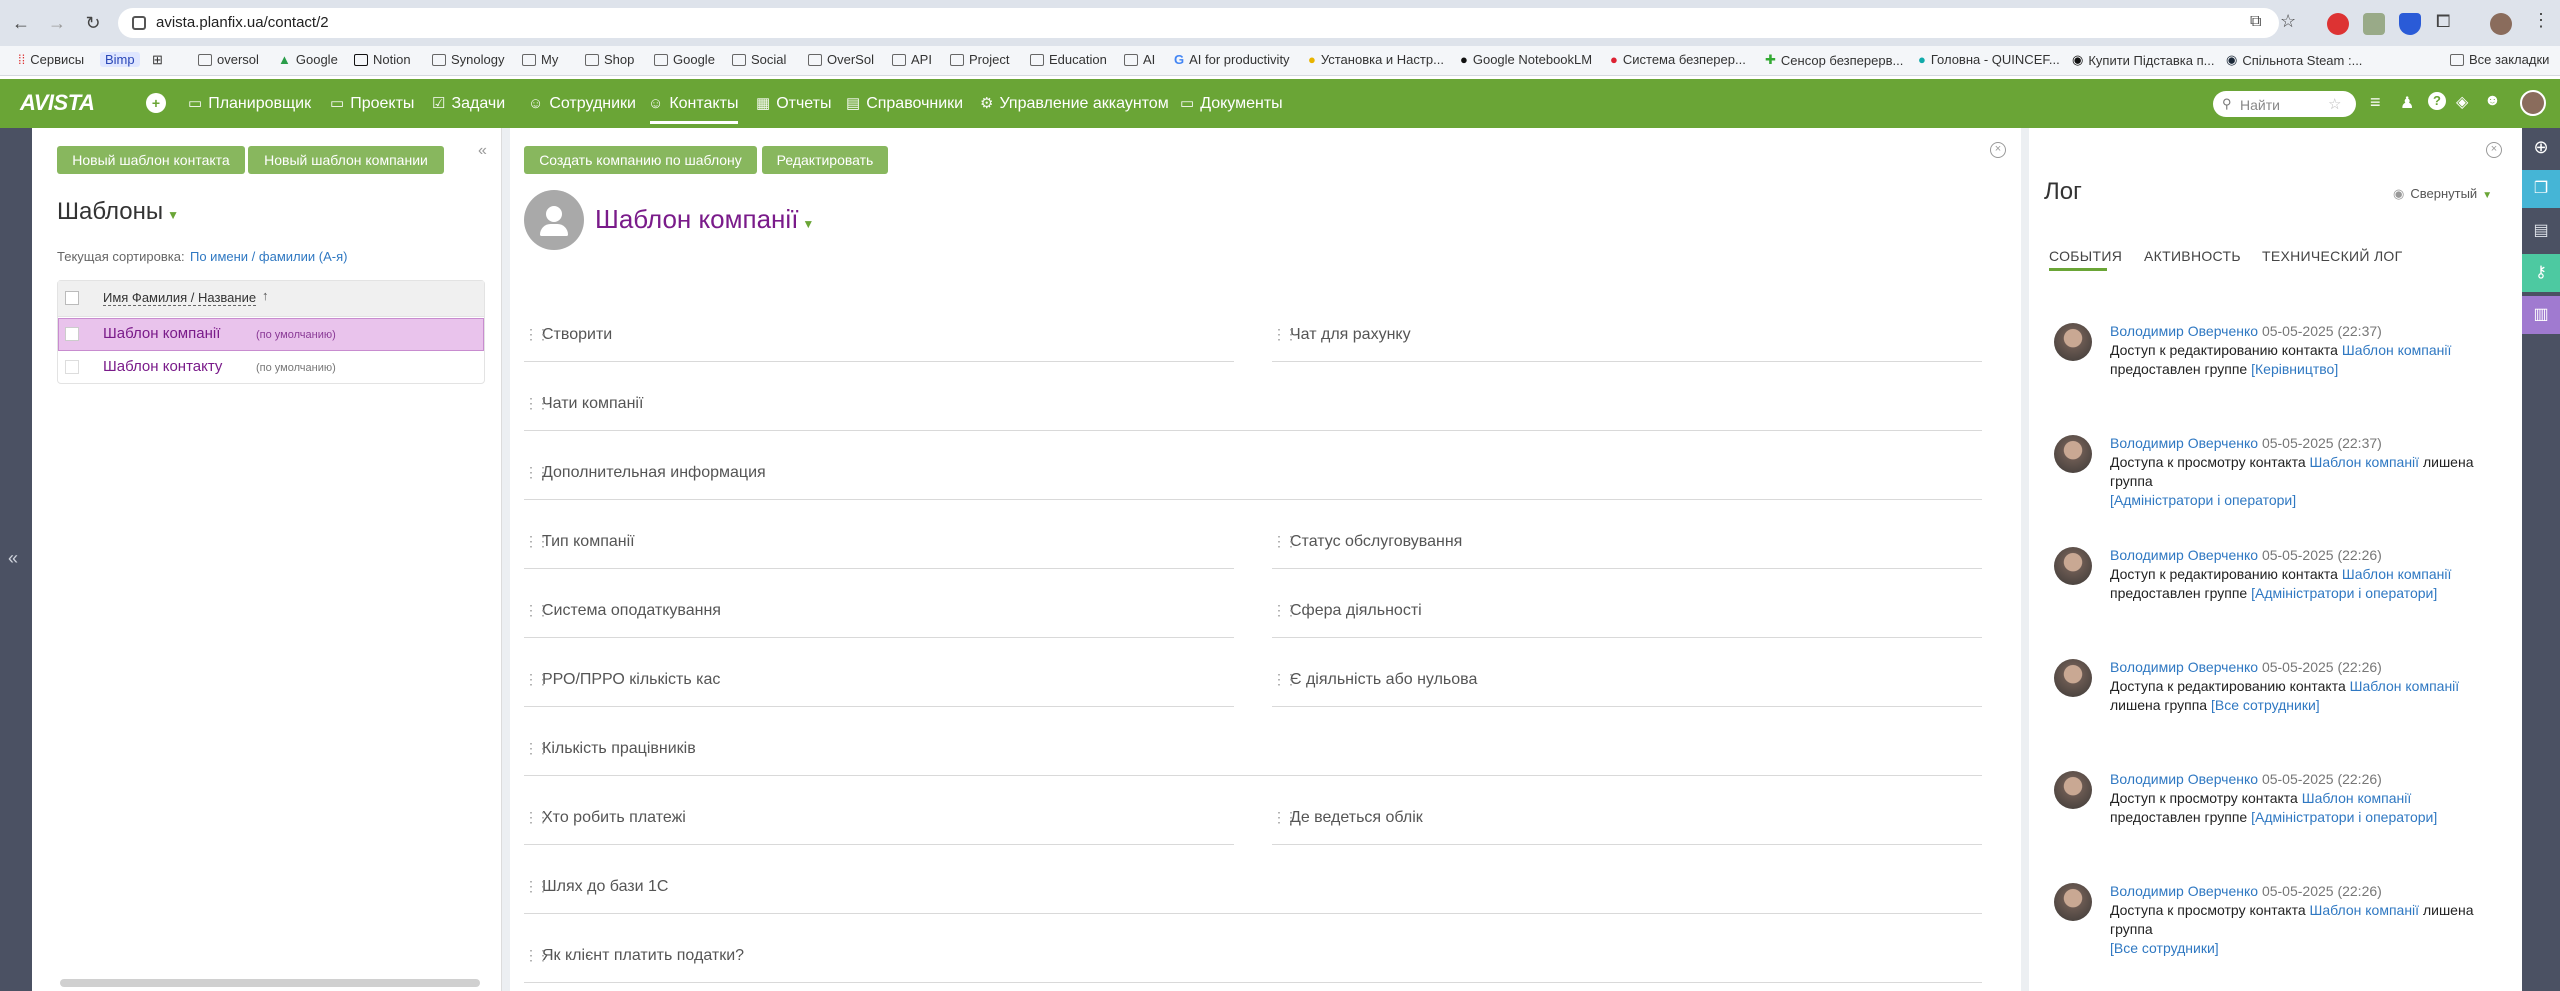  What do you see at coordinates (57, 103) in the screenshot?
I see `logo: AVISTA` at bounding box center [57, 103].